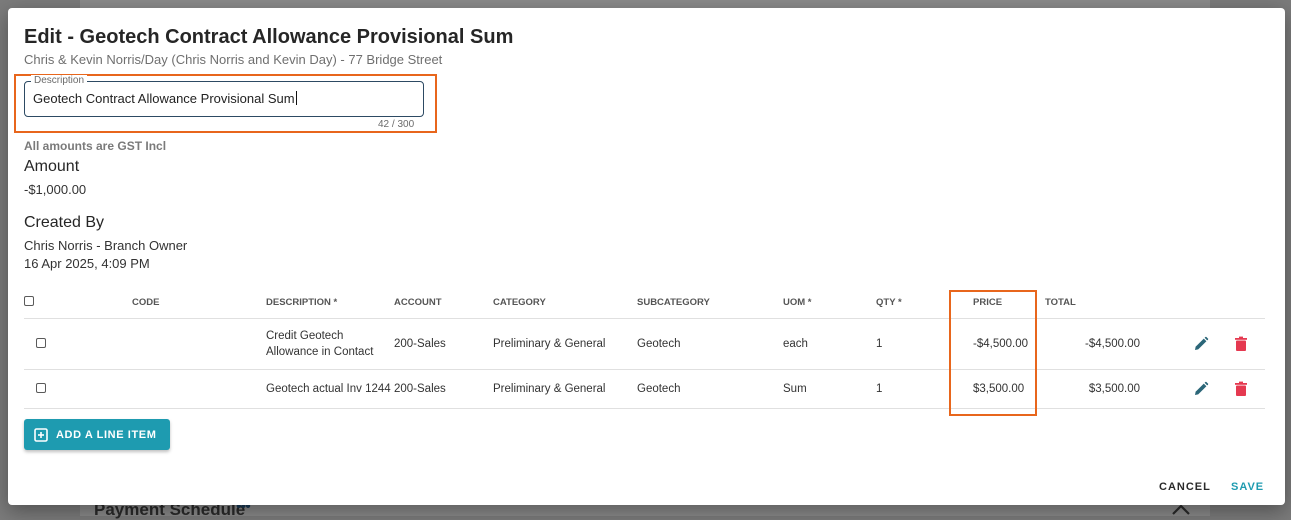  What do you see at coordinates (59, 81) in the screenshot?
I see `description-label: Description` at bounding box center [59, 81].